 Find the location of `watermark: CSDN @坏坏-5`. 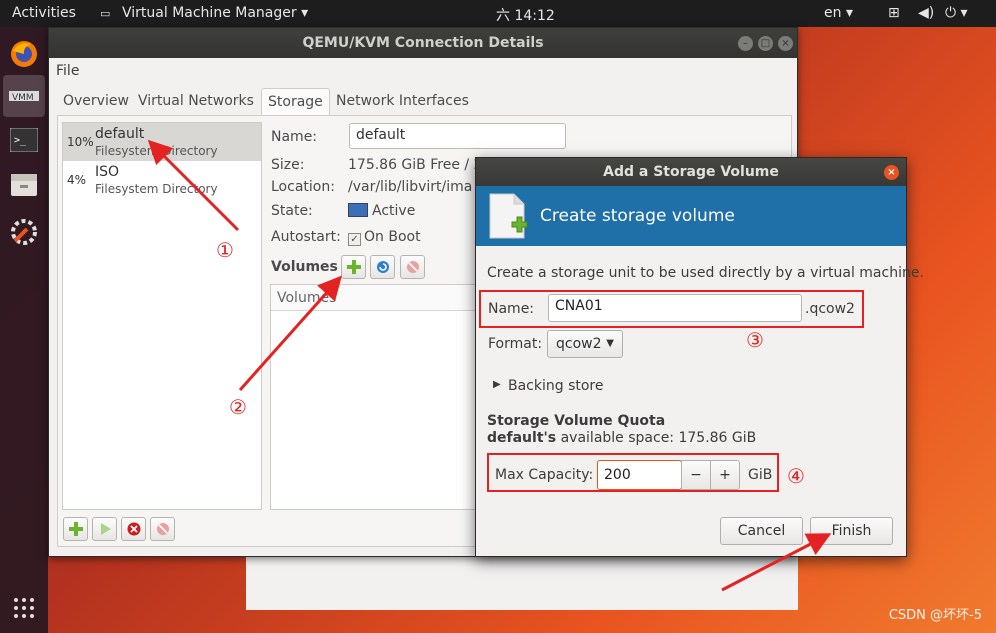

watermark: CSDN @坏坏-5 is located at coordinates (935, 615).